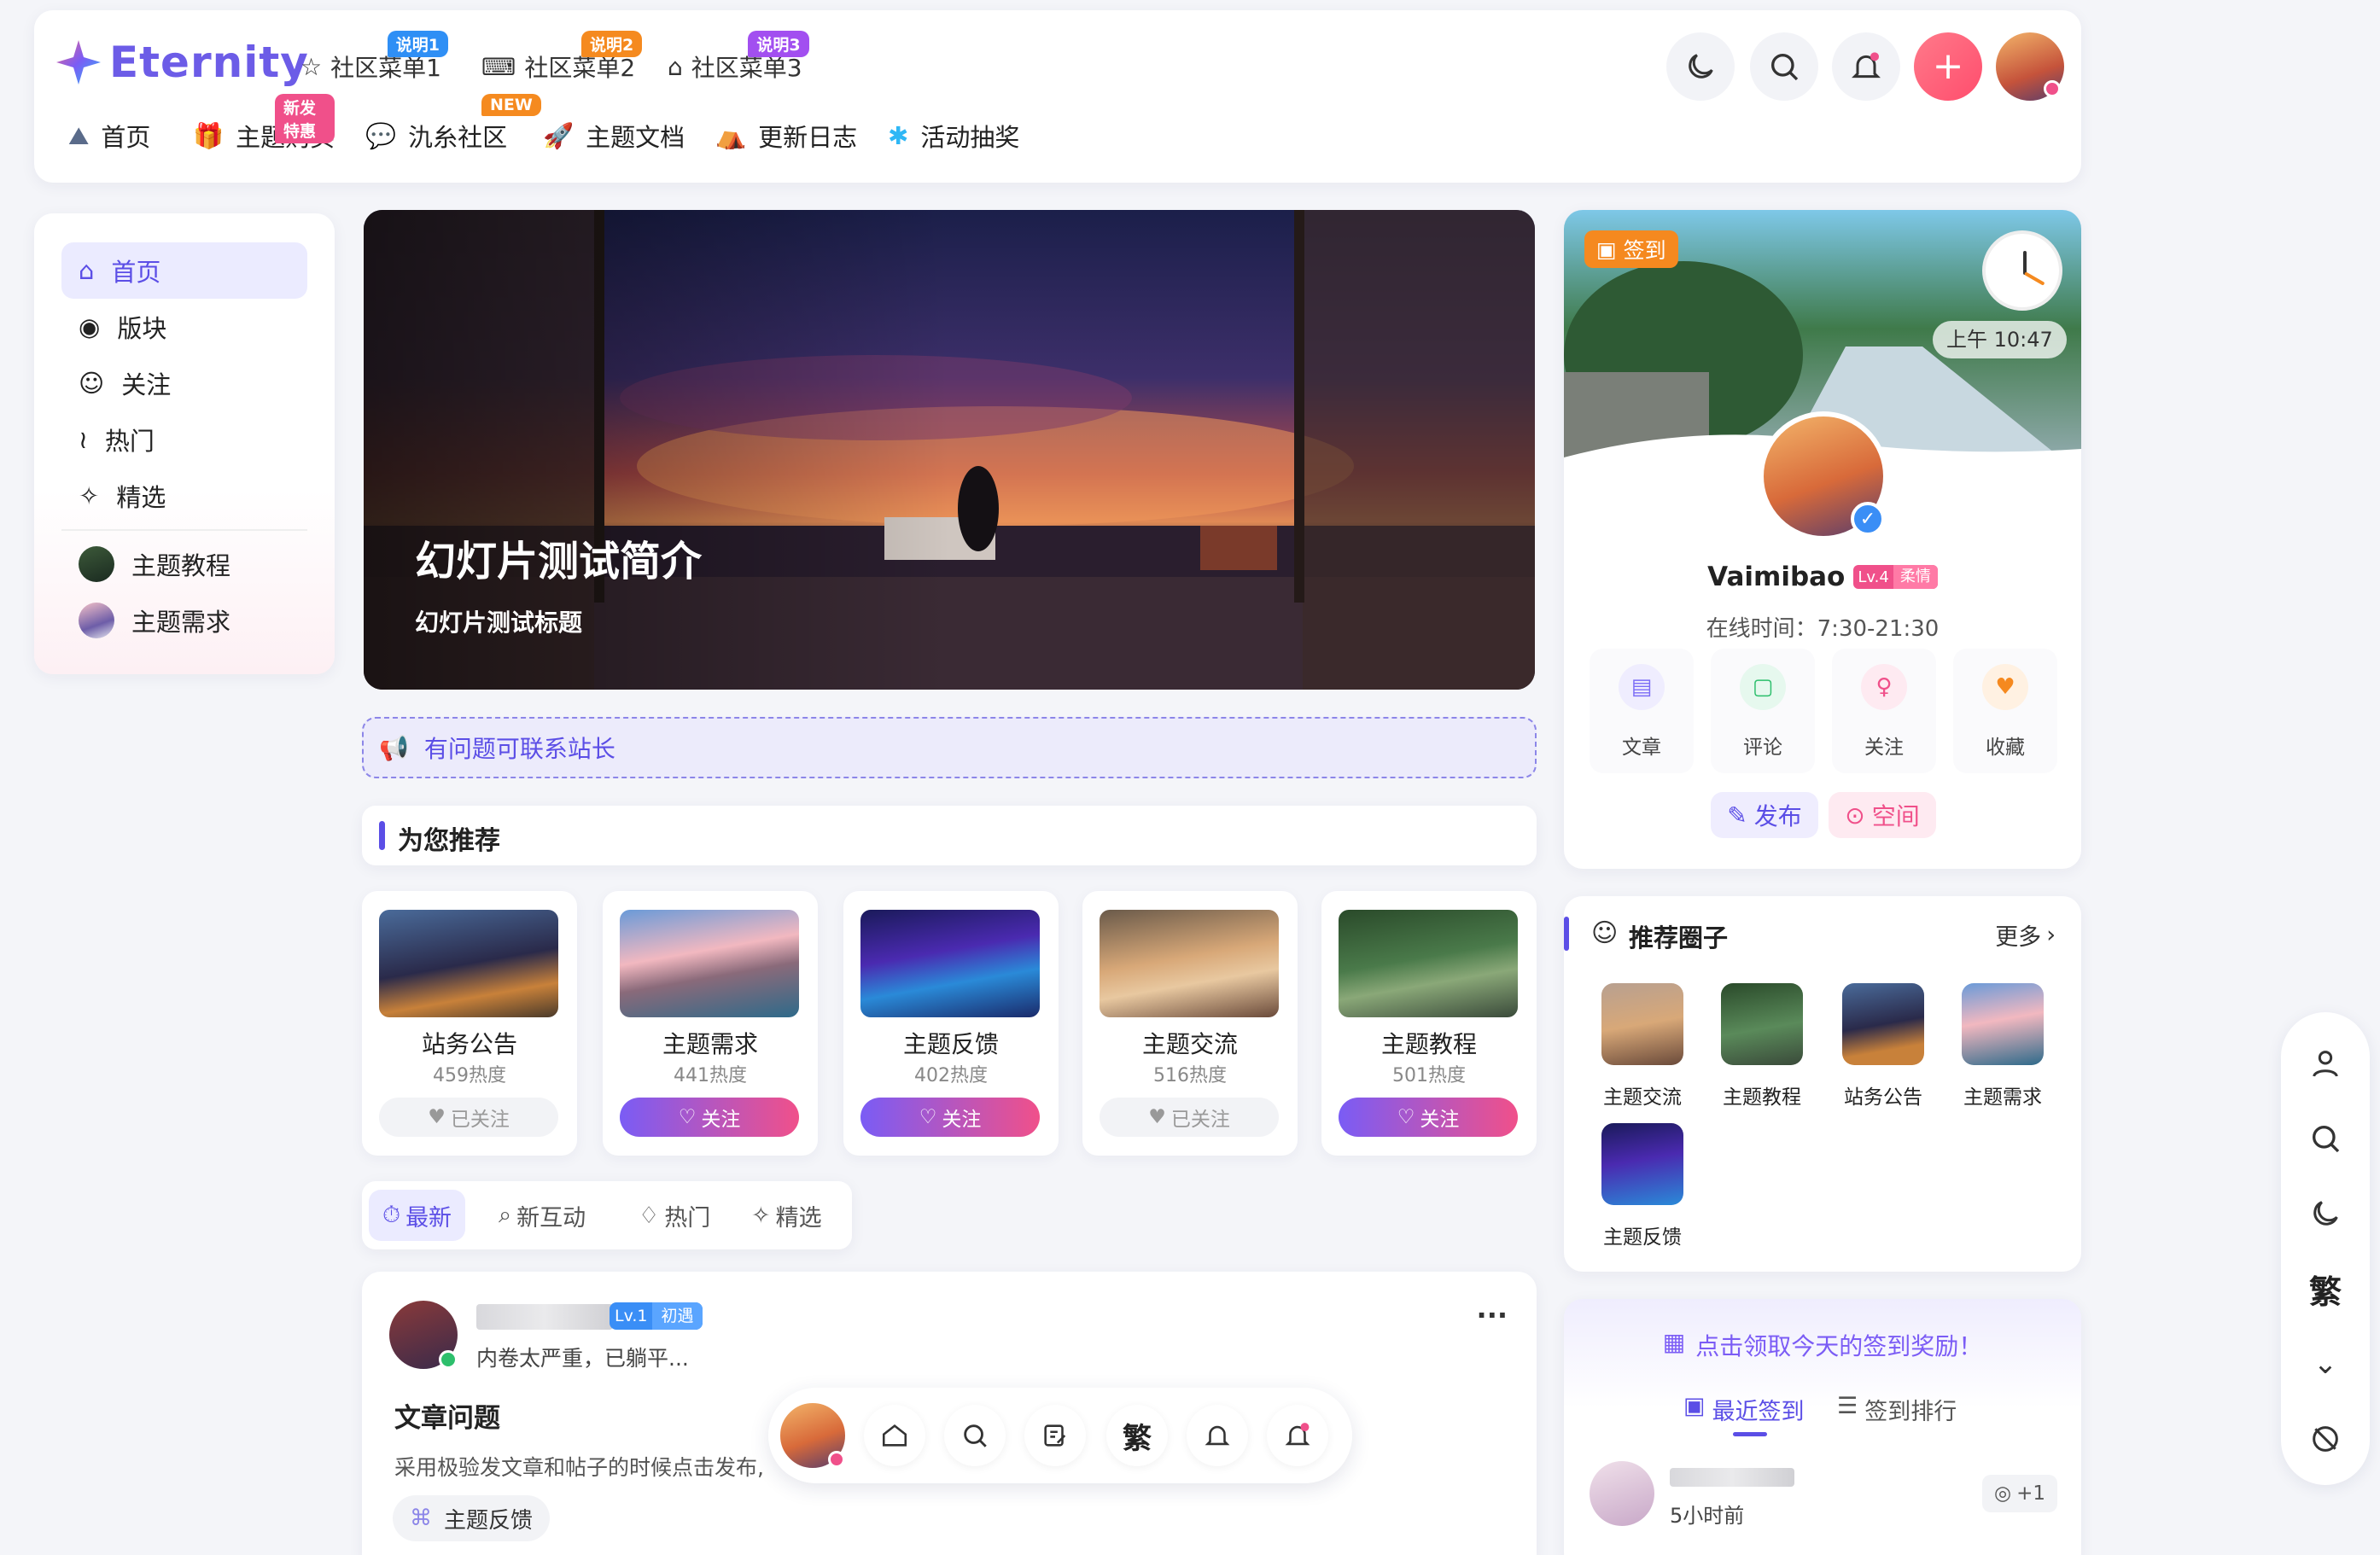  Describe the element at coordinates (1642, 711) in the screenshot. I see `stat-articles: ▤ 文章` at that location.